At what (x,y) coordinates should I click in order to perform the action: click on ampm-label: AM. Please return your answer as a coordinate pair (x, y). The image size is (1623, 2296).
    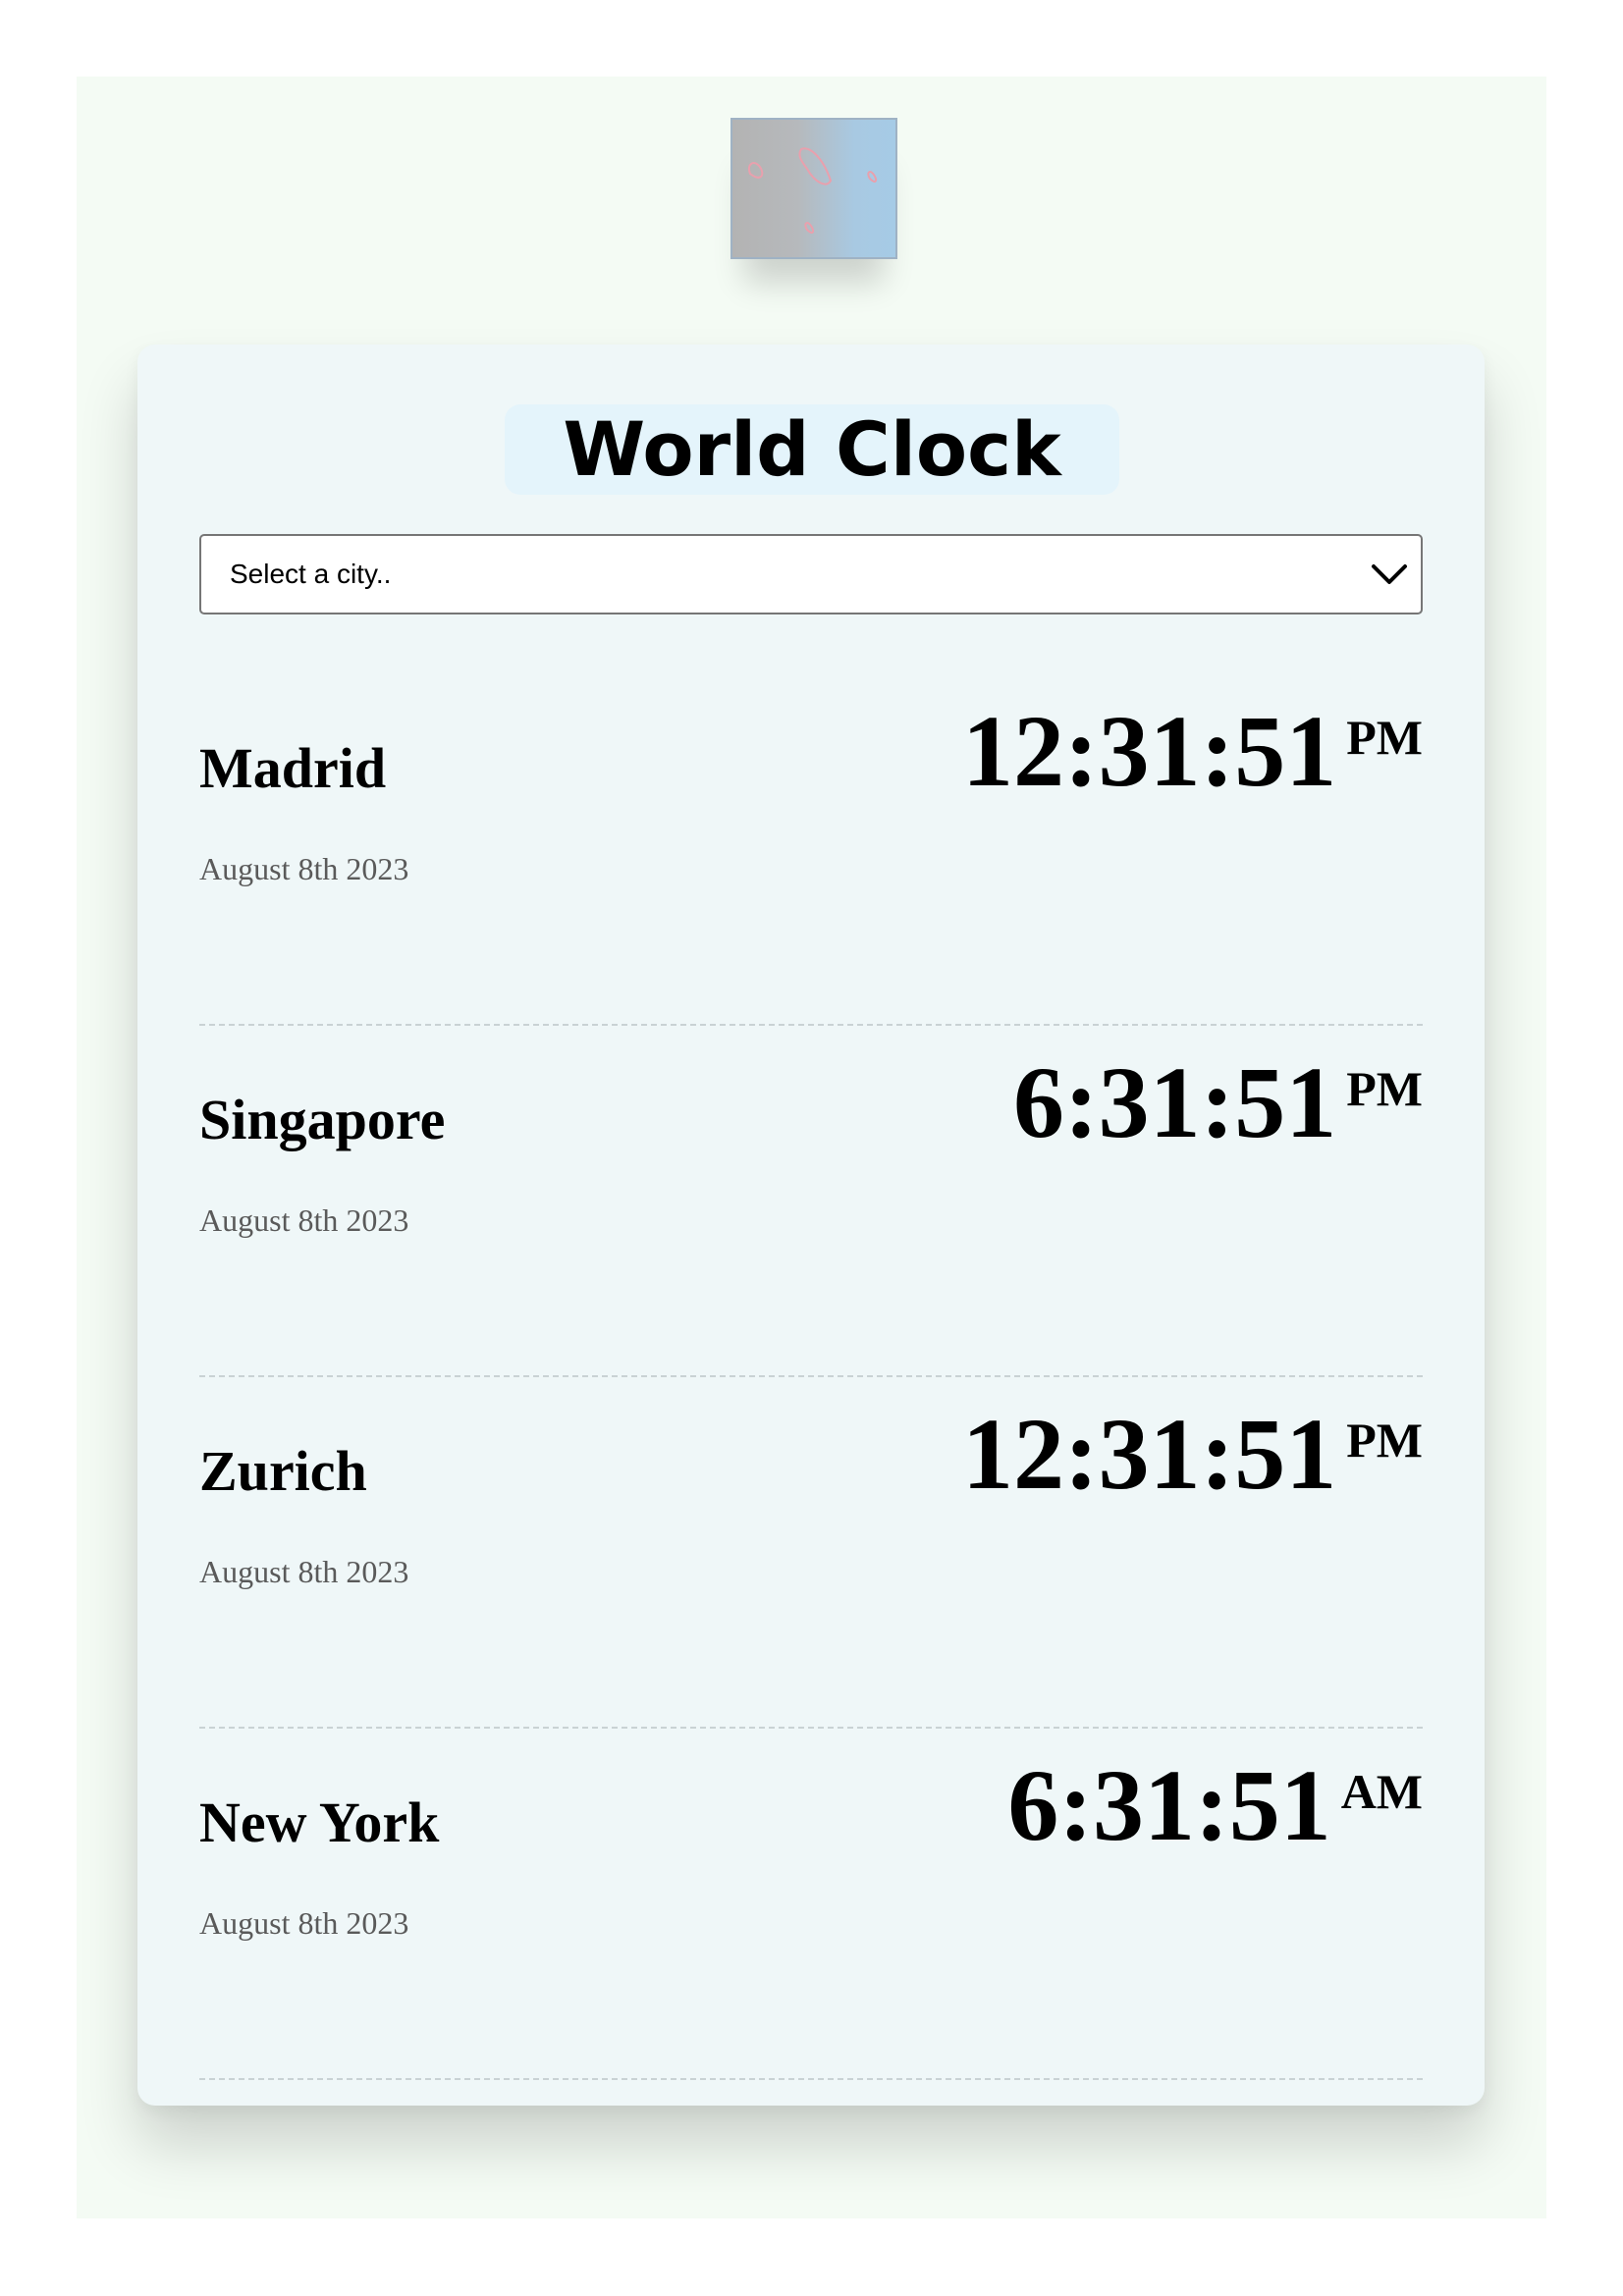
    Looking at the image, I should click on (1382, 1791).